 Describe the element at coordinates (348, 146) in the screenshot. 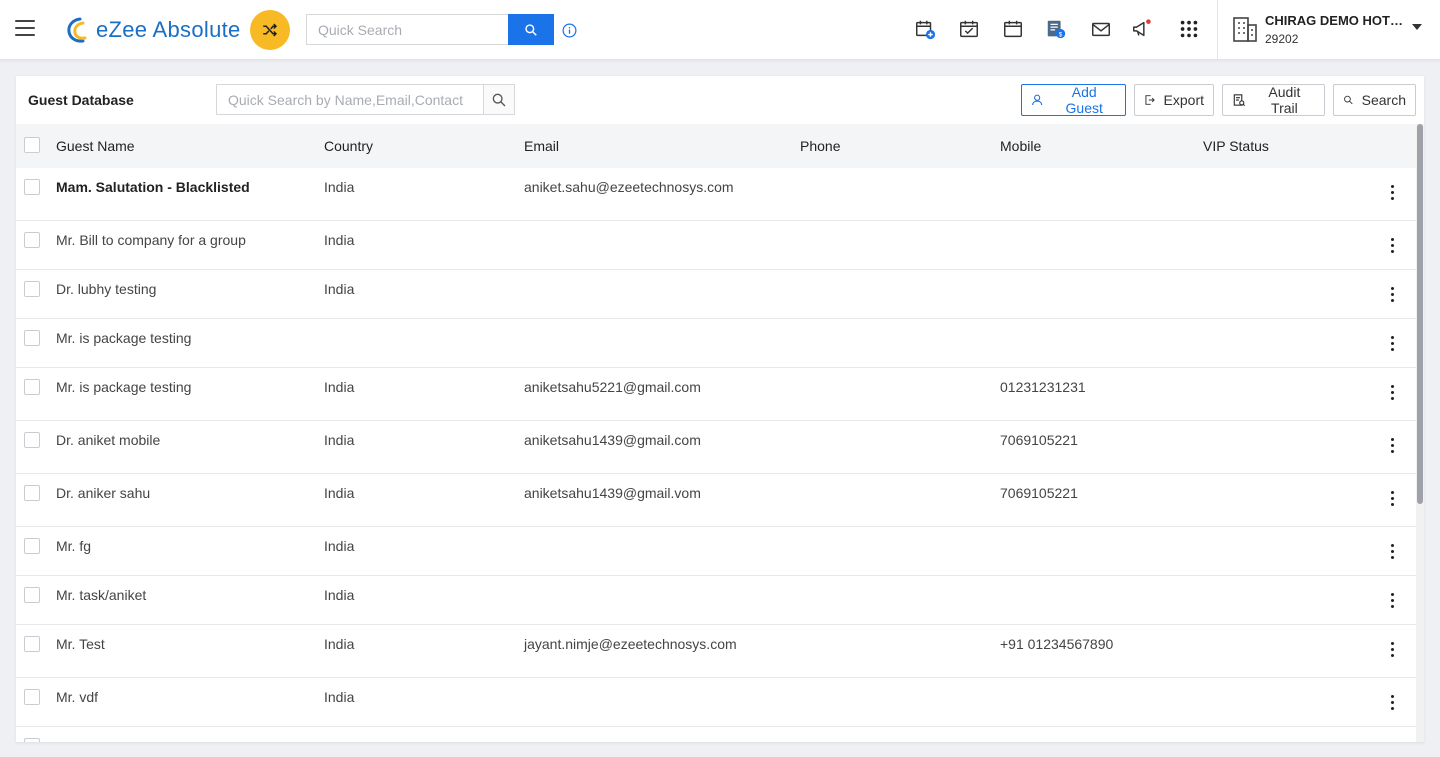

I see `column-header-country: Country` at that location.